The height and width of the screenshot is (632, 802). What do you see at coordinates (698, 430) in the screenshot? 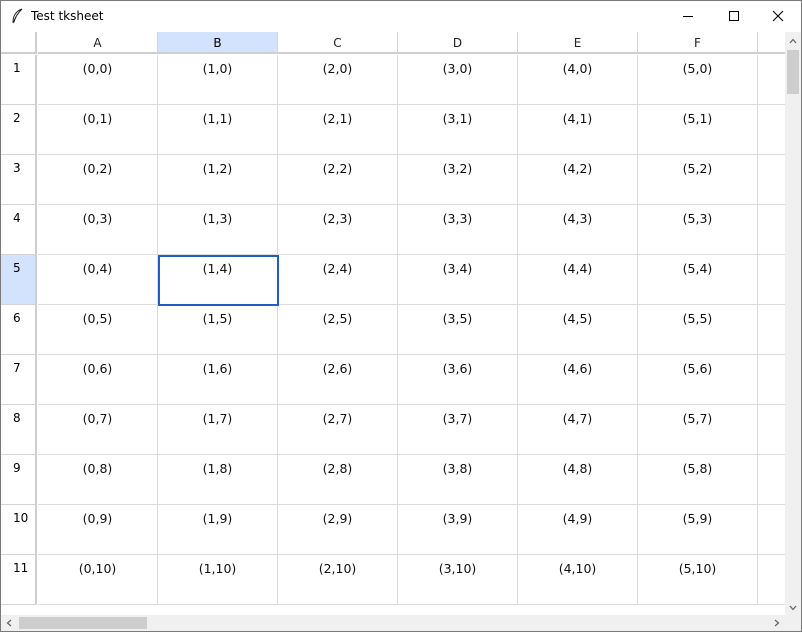
I see `cell: (5,7)` at bounding box center [698, 430].